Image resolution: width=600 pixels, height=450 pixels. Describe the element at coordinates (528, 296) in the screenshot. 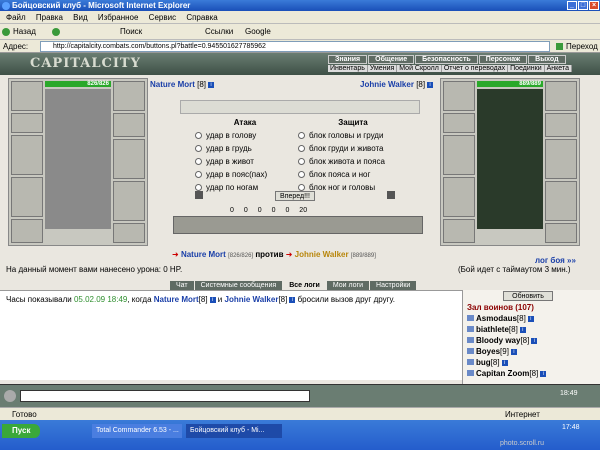

I see `refresh-button: Обновить` at that location.